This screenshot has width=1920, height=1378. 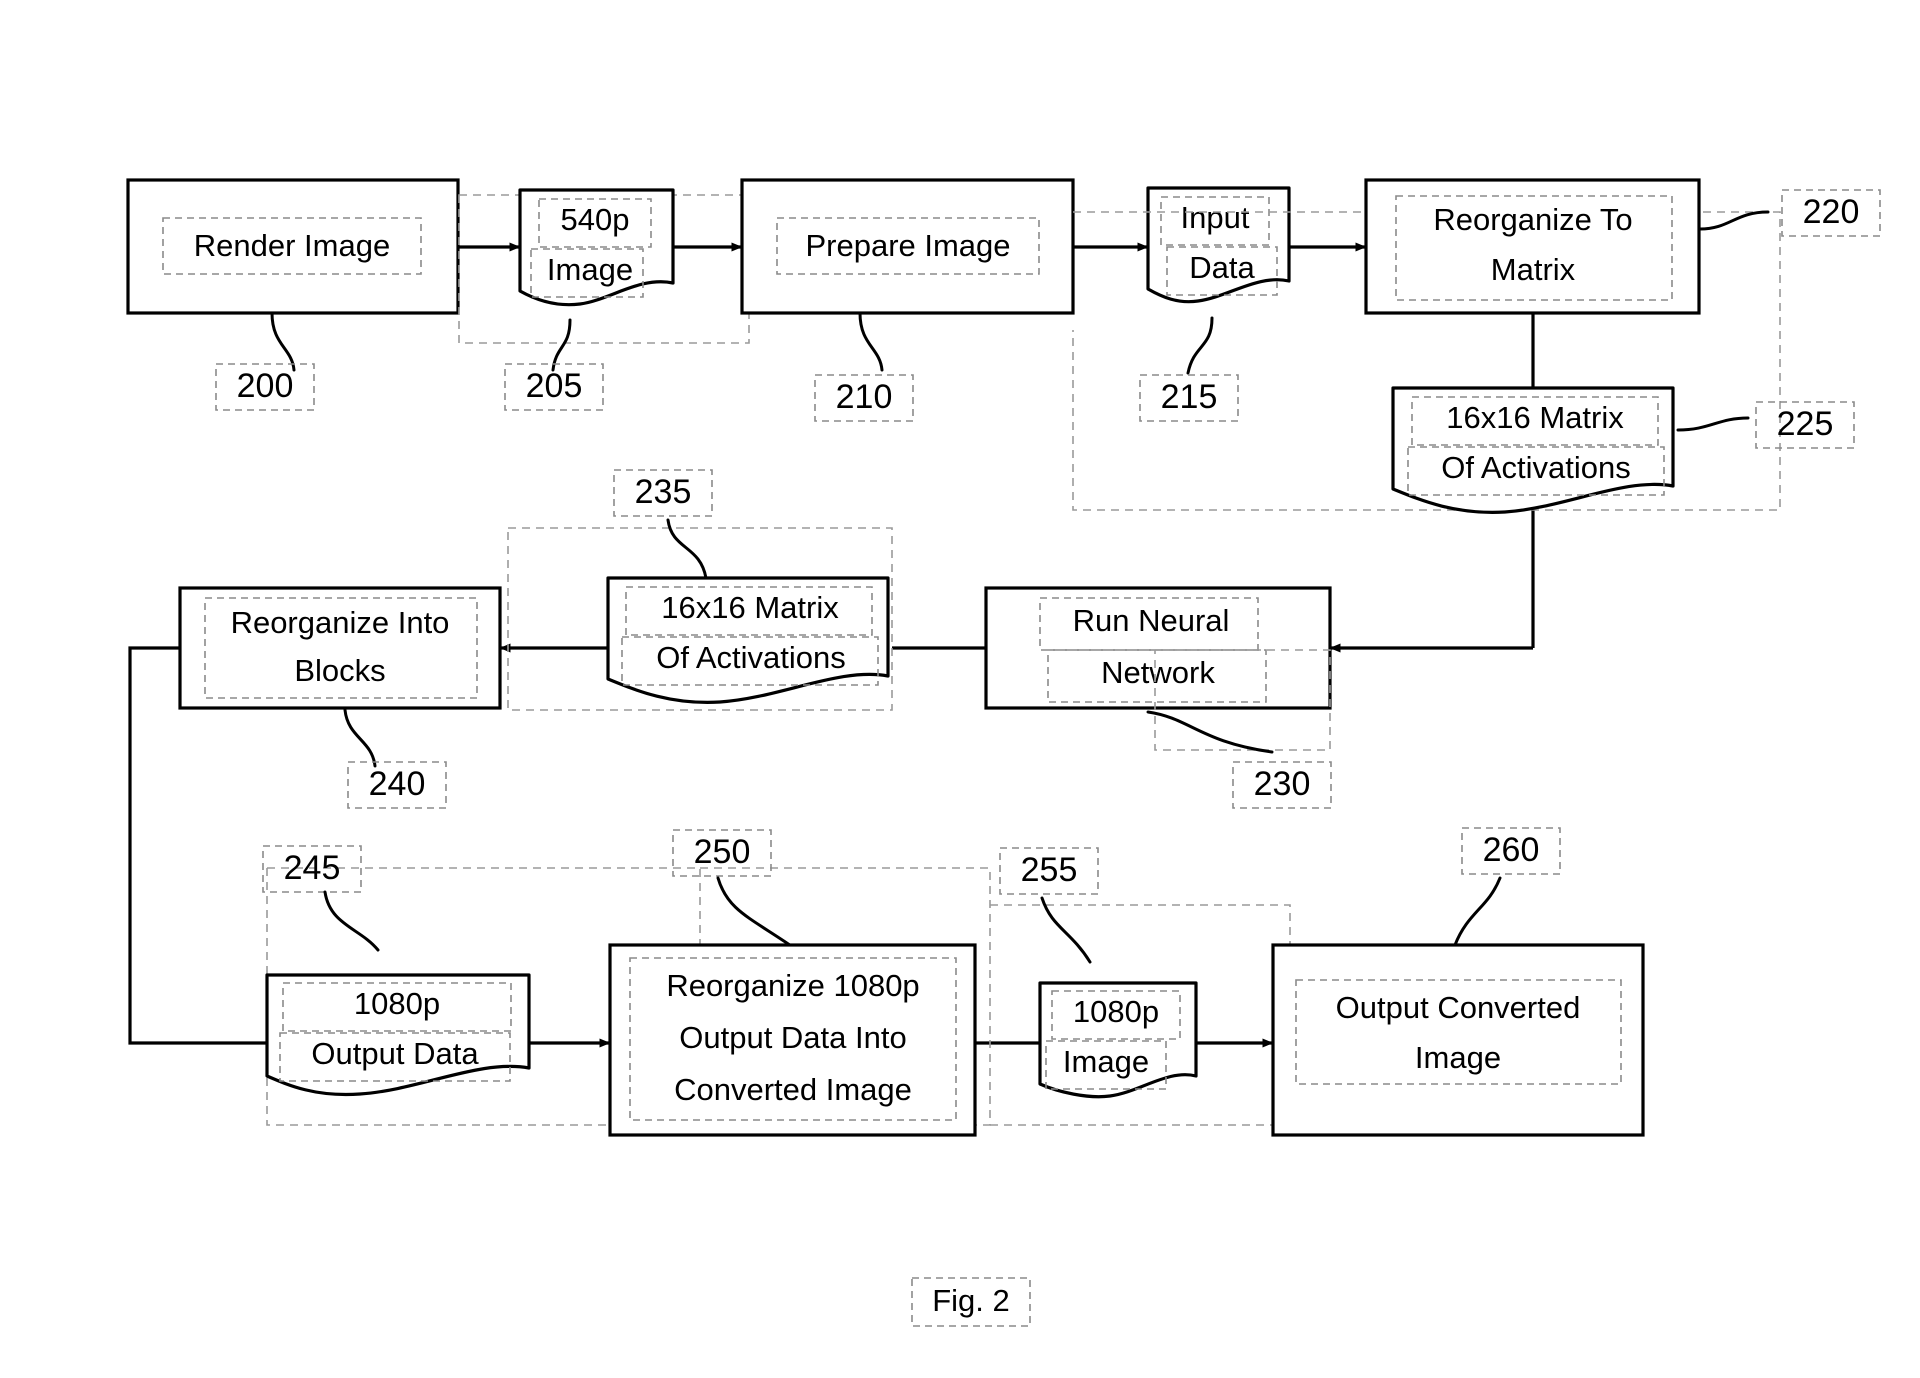 I want to click on ref-numeral-200: 200, so click(x=265, y=386).